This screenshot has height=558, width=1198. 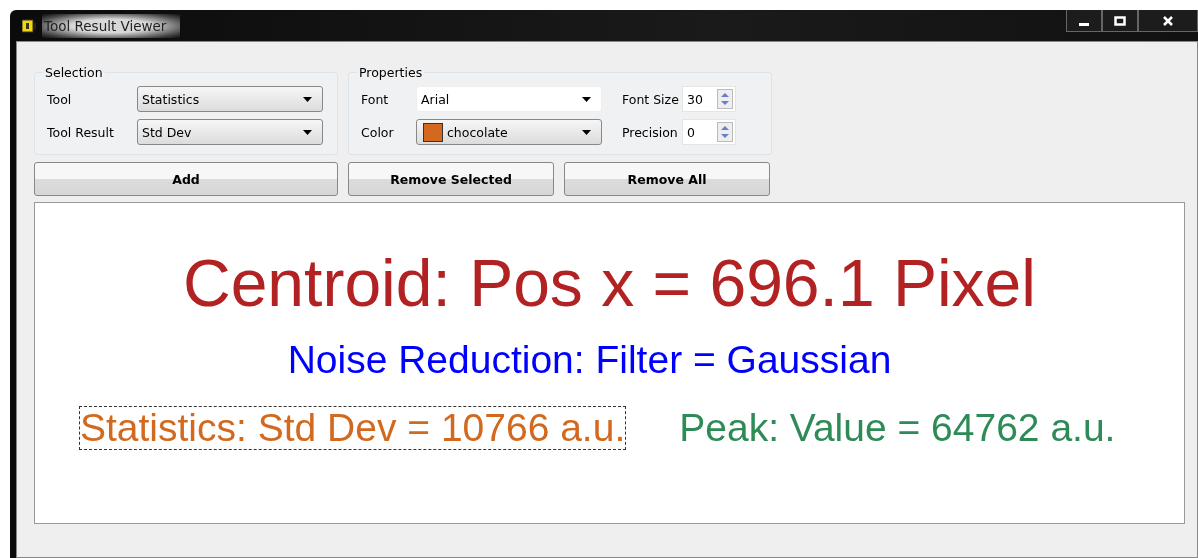 I want to click on field-label: Precision, so click(x=650, y=132).